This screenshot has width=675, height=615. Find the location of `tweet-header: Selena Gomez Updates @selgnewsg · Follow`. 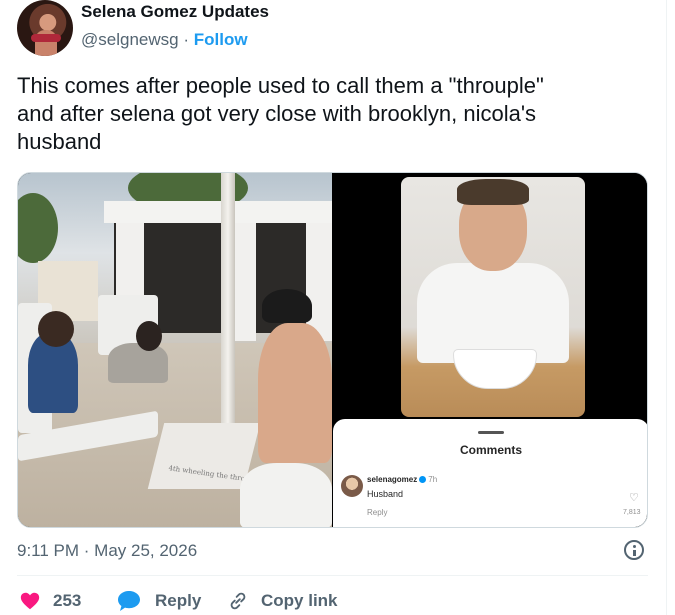

tweet-header: Selena Gomez Updates @selgnewsg · Follow is located at coordinates (337, 28).